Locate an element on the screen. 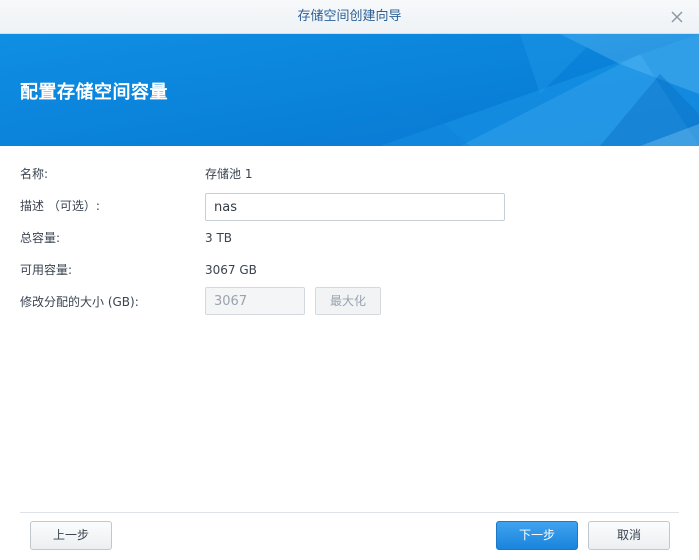 The height and width of the screenshot is (560, 699). cancel-button: 取消 is located at coordinates (629, 535).